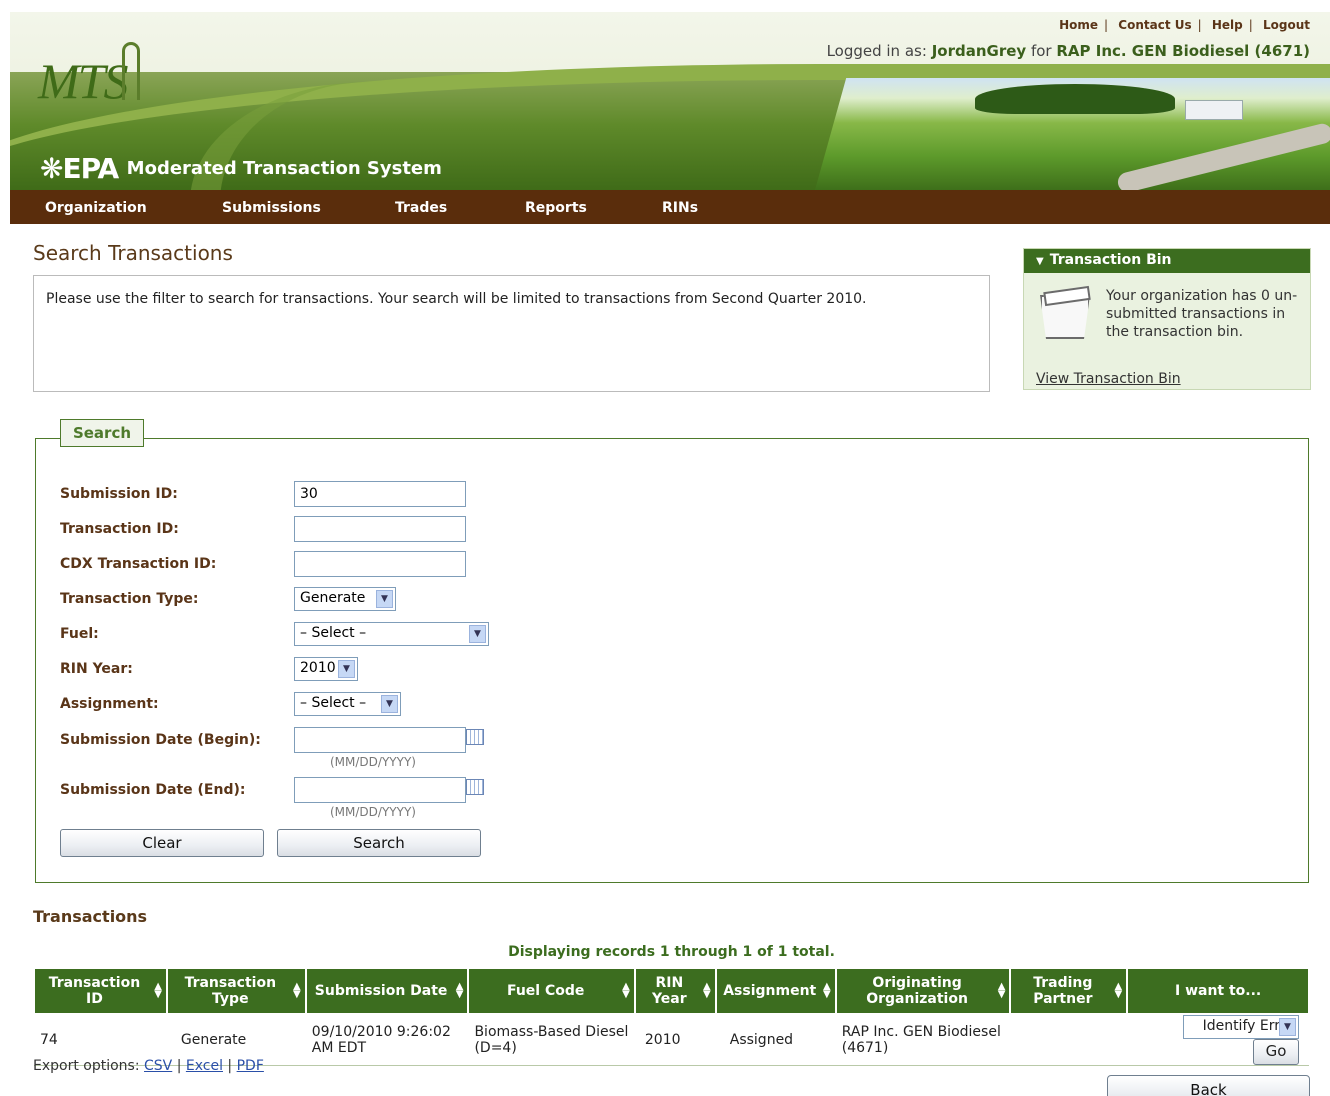 The width and height of the screenshot is (1330, 1096). What do you see at coordinates (1069, 1040) in the screenshot?
I see `cell-trading-partner` at bounding box center [1069, 1040].